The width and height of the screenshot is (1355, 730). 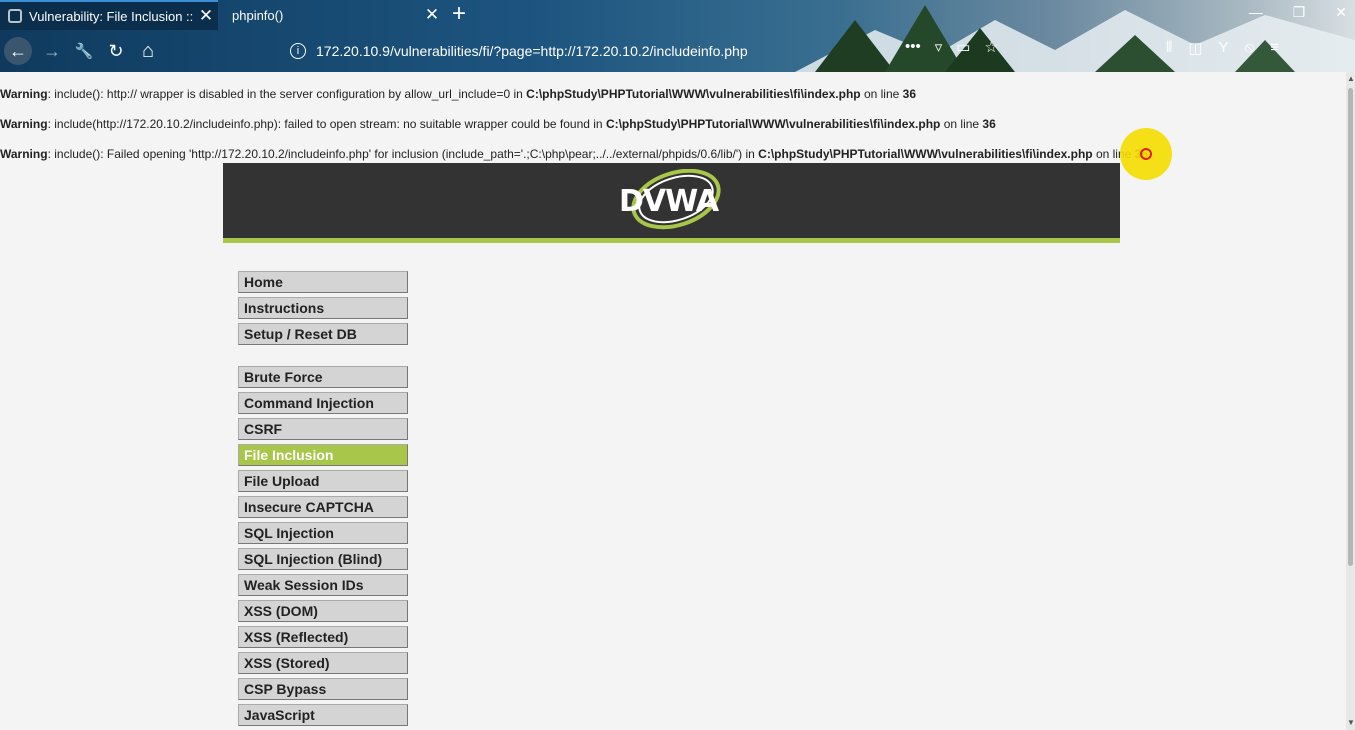 I want to click on menu-item-file-inclusion: File Inclusion, so click(x=323, y=455).